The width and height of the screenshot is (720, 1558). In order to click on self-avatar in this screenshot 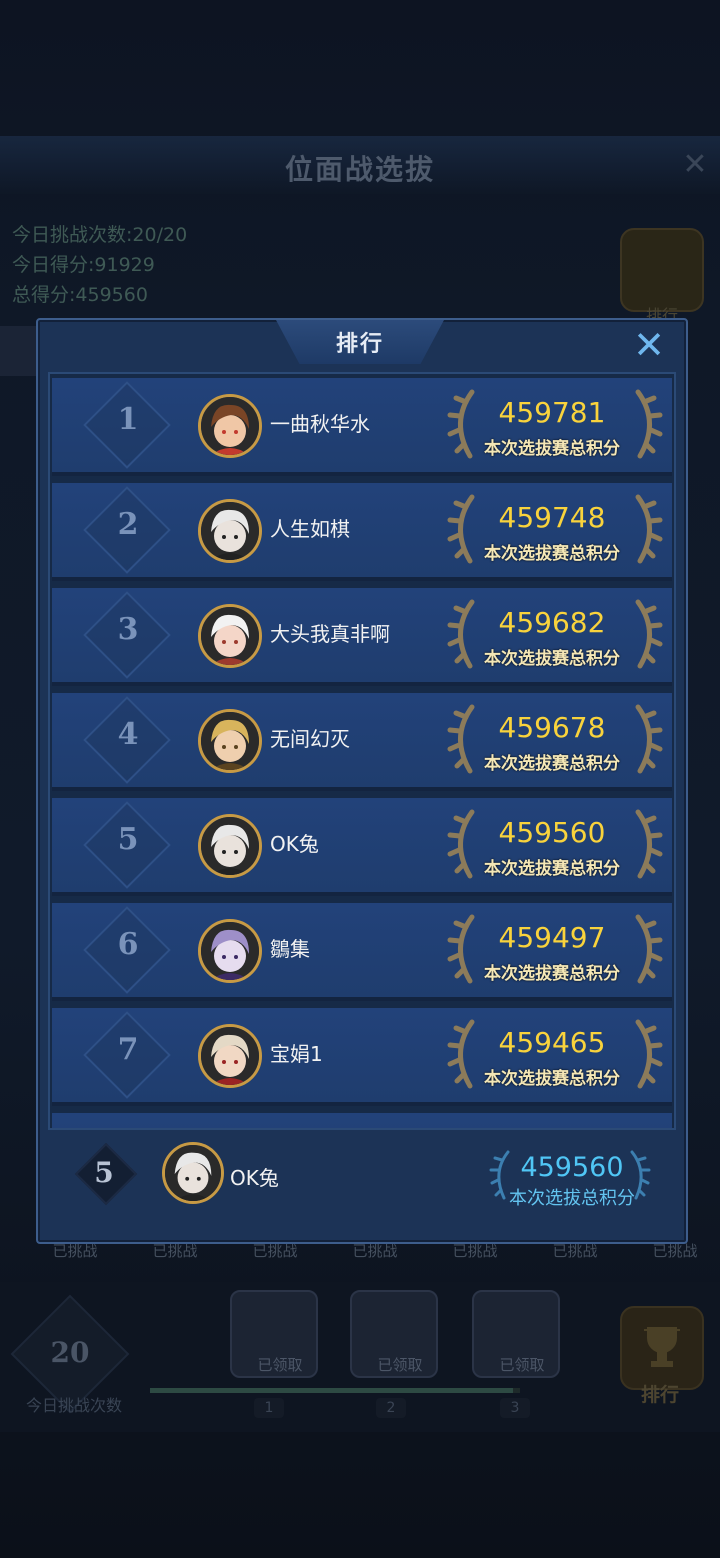, I will do `click(193, 1173)`.